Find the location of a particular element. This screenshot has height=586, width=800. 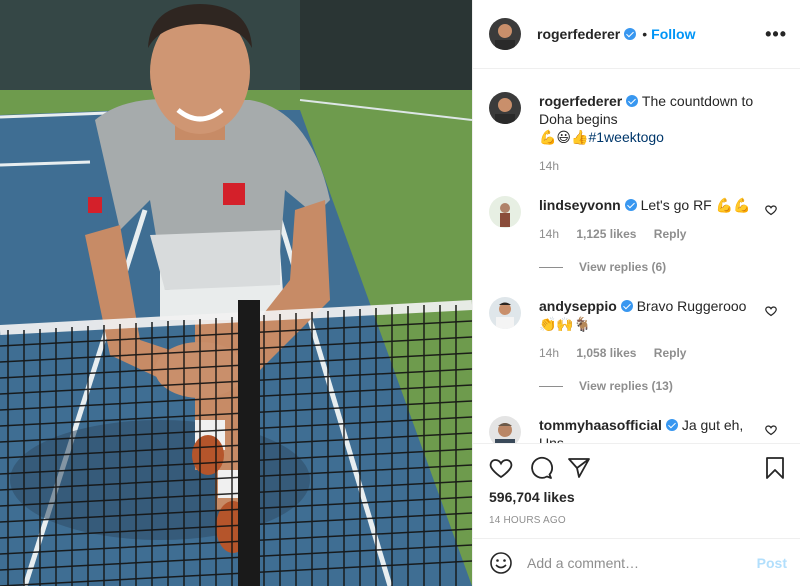

add-comment-bar: Post is located at coordinates (636, 562).